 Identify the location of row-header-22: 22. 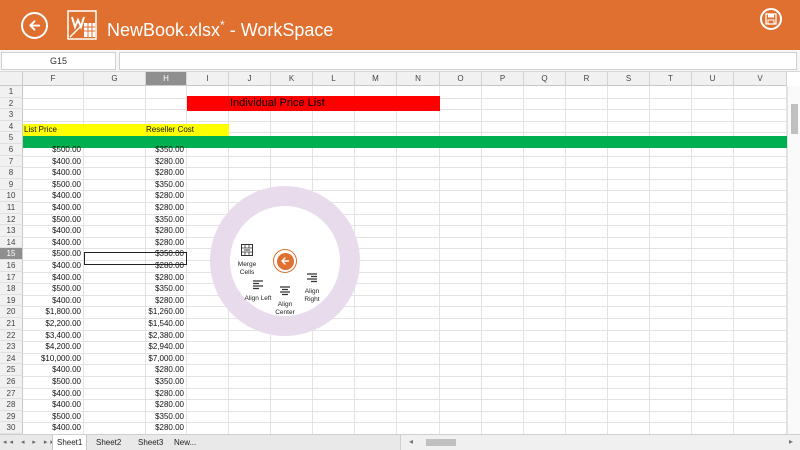
(11, 335).